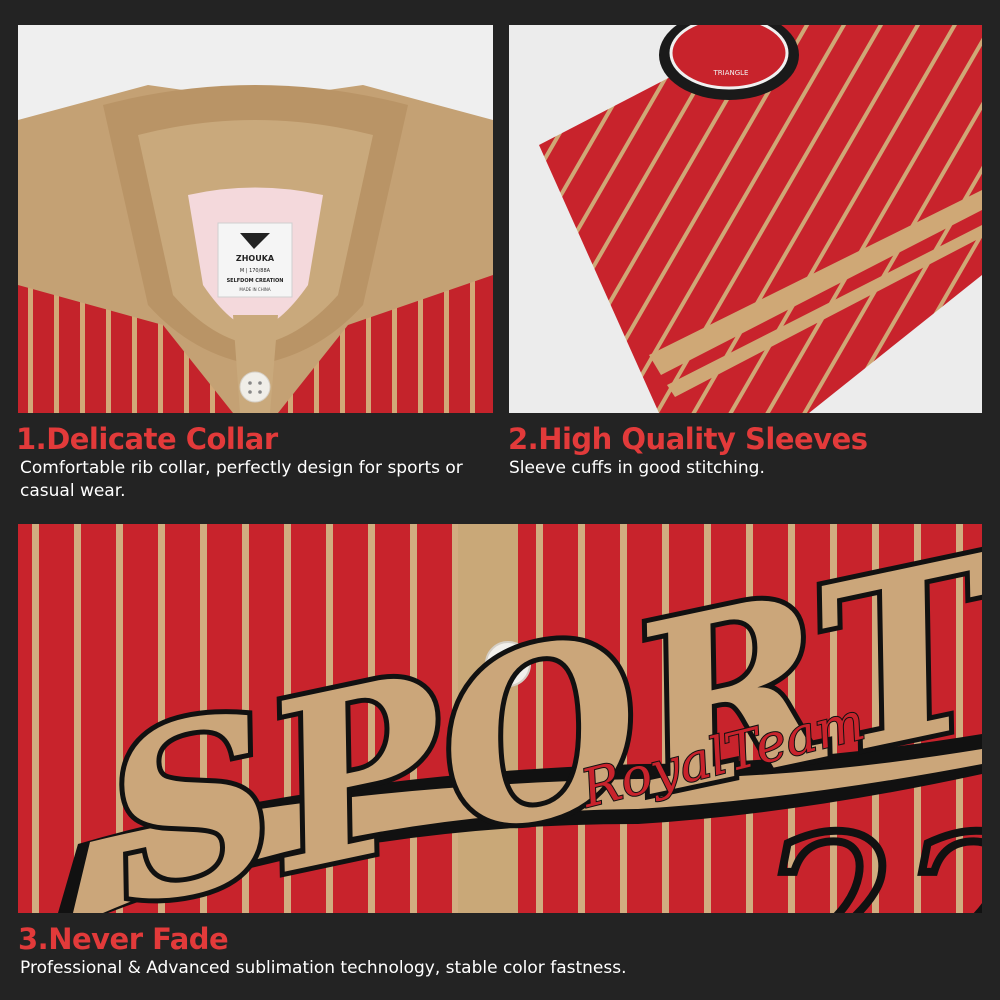 The image size is (1000, 1000). What do you see at coordinates (254, 289) in the screenshot?
I see `label-origin: MADE IN CHINA` at bounding box center [254, 289].